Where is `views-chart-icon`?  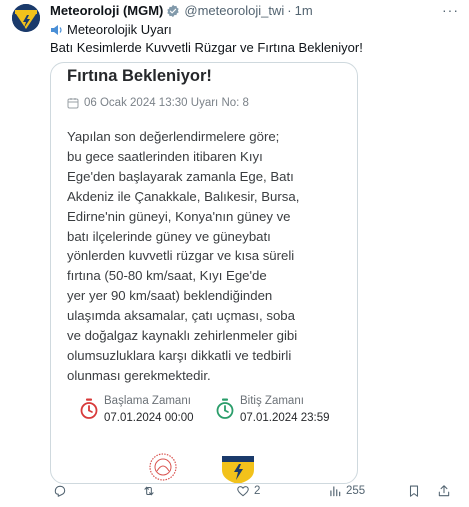 views-chart-icon is located at coordinates (335, 491).